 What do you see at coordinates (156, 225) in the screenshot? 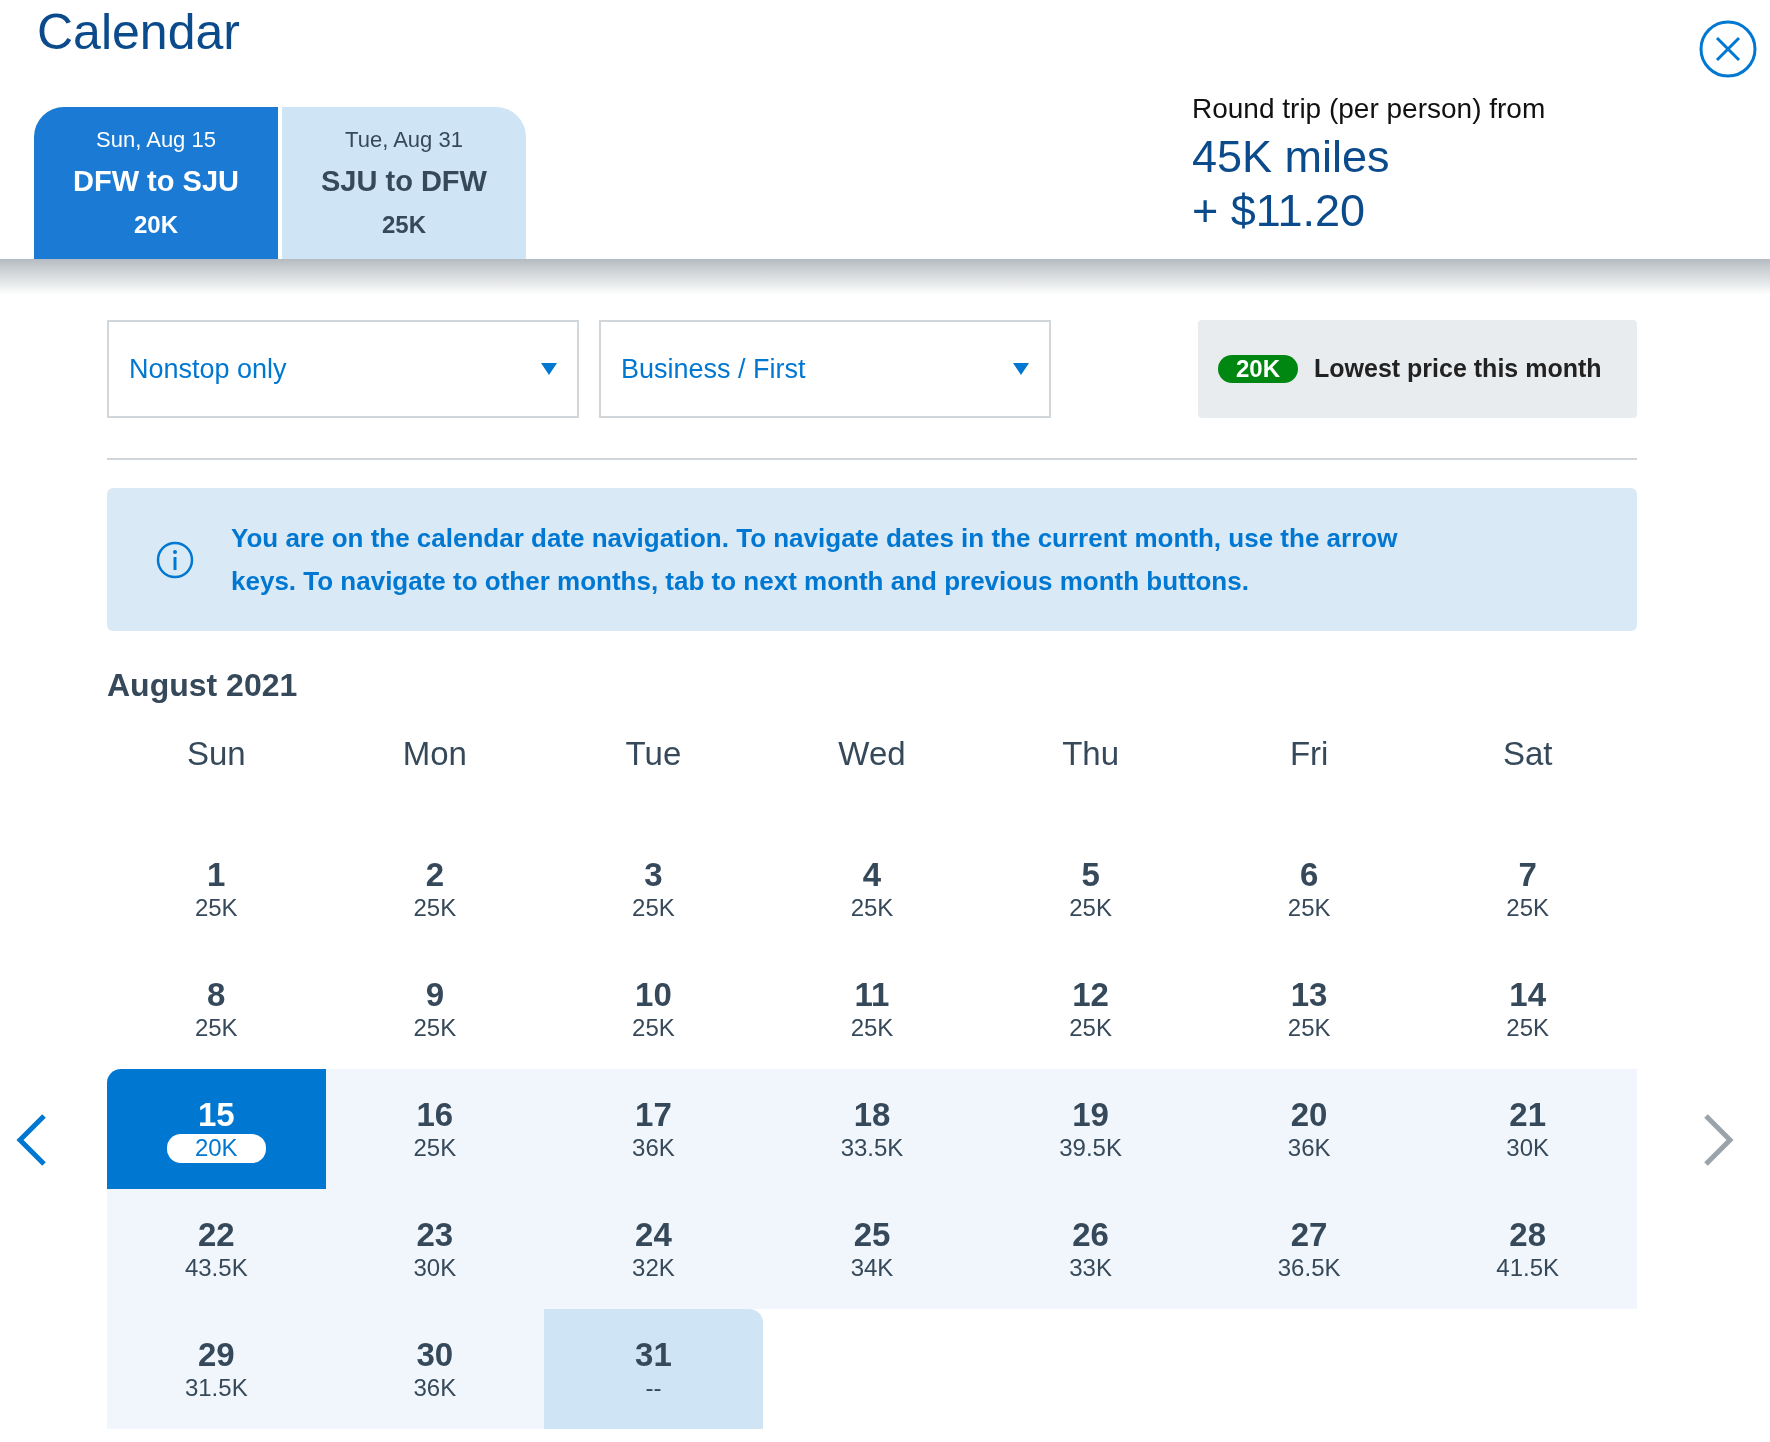
I see `tab-price: 20K` at bounding box center [156, 225].